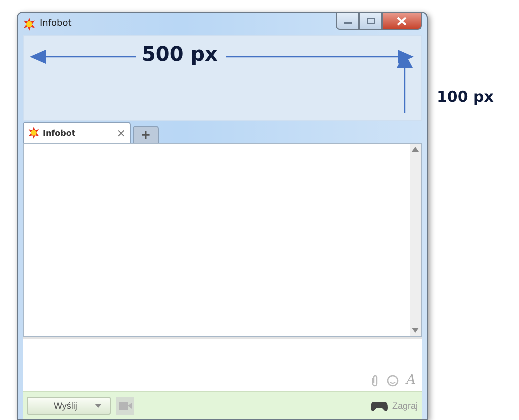 The width and height of the screenshot is (519, 420). I want to click on scroll-up-icon, so click(415, 149).